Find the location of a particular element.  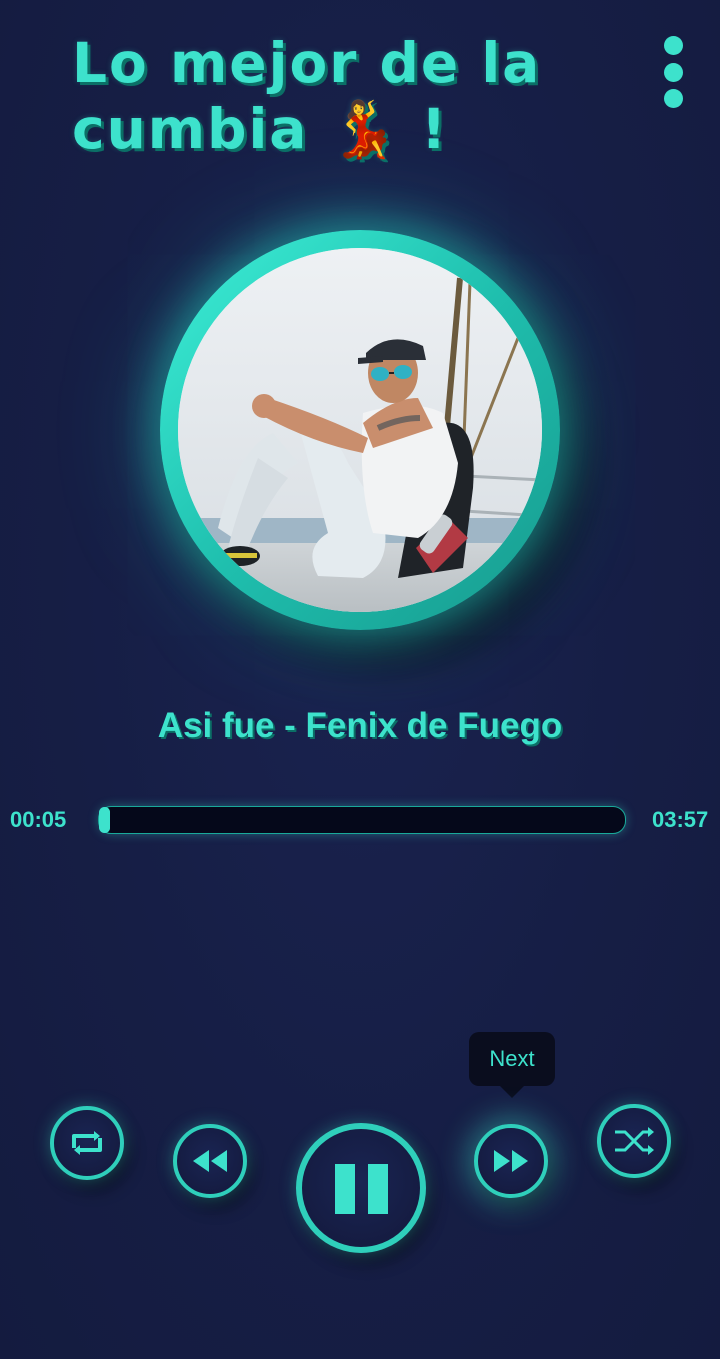

album-cover-photo is located at coordinates (360, 430).